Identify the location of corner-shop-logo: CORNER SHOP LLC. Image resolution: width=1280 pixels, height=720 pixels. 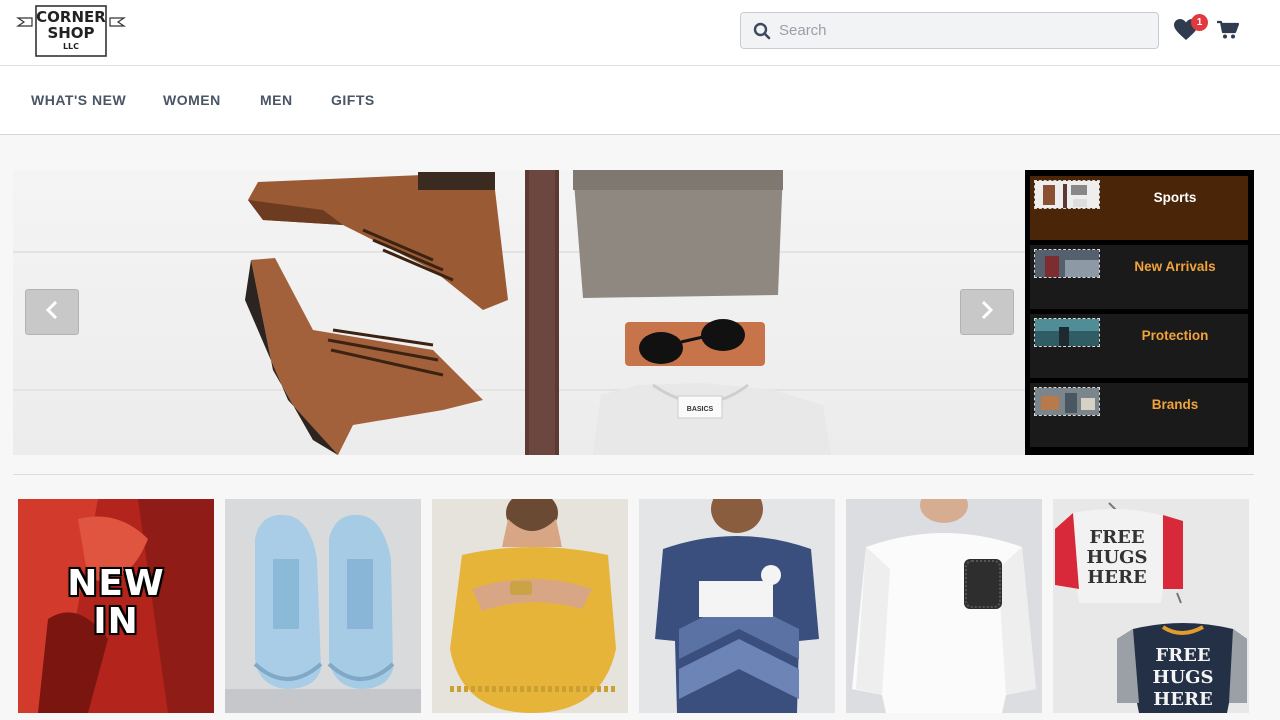
(71, 31).